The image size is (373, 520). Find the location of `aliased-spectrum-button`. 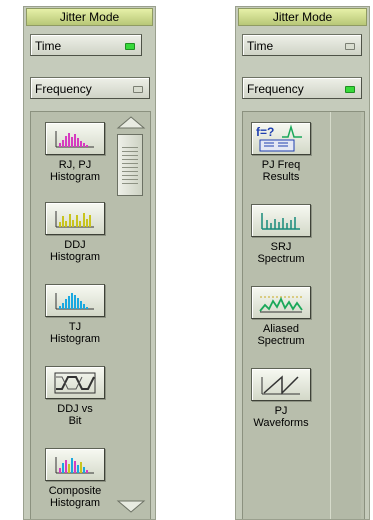

aliased-spectrum-button is located at coordinates (281, 302).